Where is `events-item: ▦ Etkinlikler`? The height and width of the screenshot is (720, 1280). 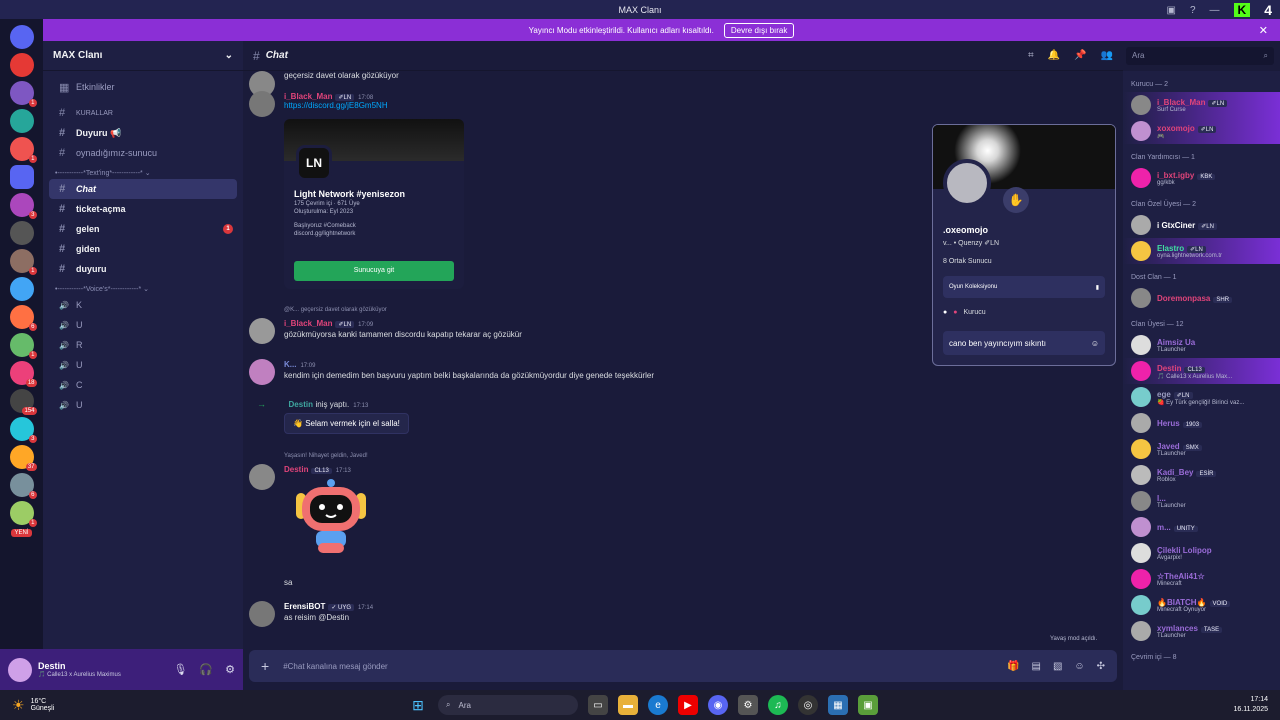 events-item: ▦ Etkinlikler is located at coordinates (143, 87).